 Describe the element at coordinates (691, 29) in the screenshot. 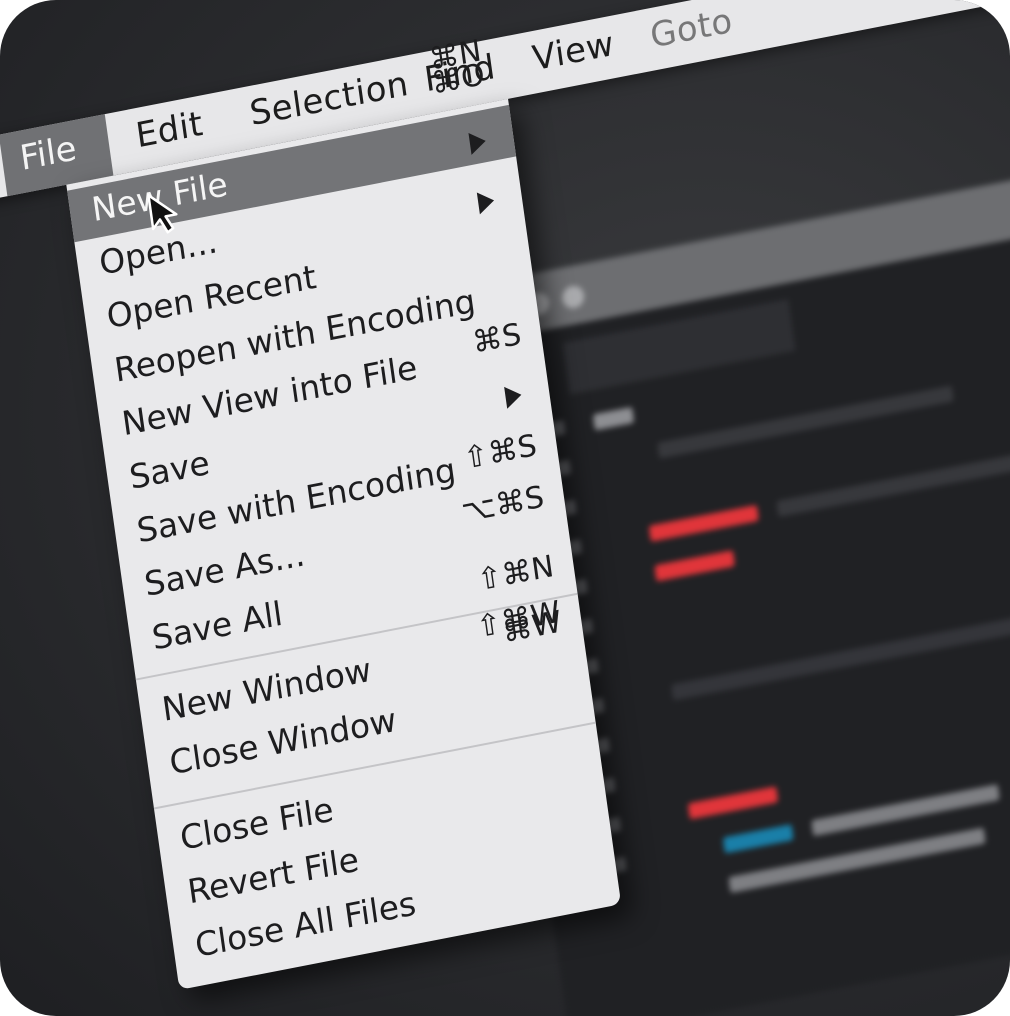

I see `menu-goto: Goto` at that location.